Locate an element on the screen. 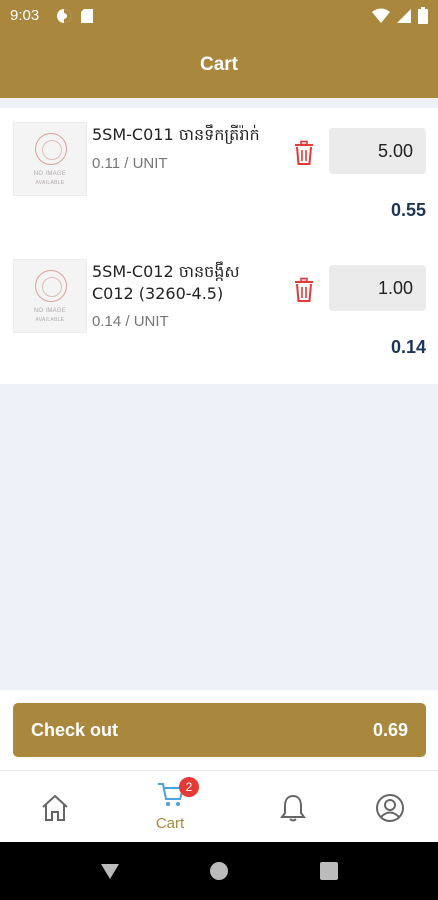 The height and width of the screenshot is (900, 438). item-name: 5SM-C012 ចានចង្កឹស C012 (3260-4.5) is located at coordinates (166, 282).